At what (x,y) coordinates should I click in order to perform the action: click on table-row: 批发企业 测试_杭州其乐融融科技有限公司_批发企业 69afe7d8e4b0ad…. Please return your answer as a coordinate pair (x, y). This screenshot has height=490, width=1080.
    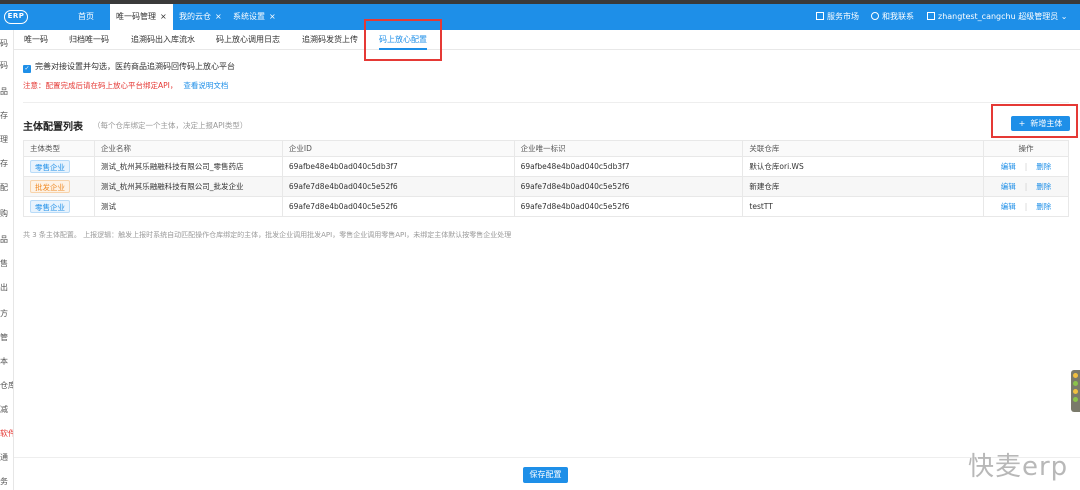
    Looking at the image, I should click on (546, 186).